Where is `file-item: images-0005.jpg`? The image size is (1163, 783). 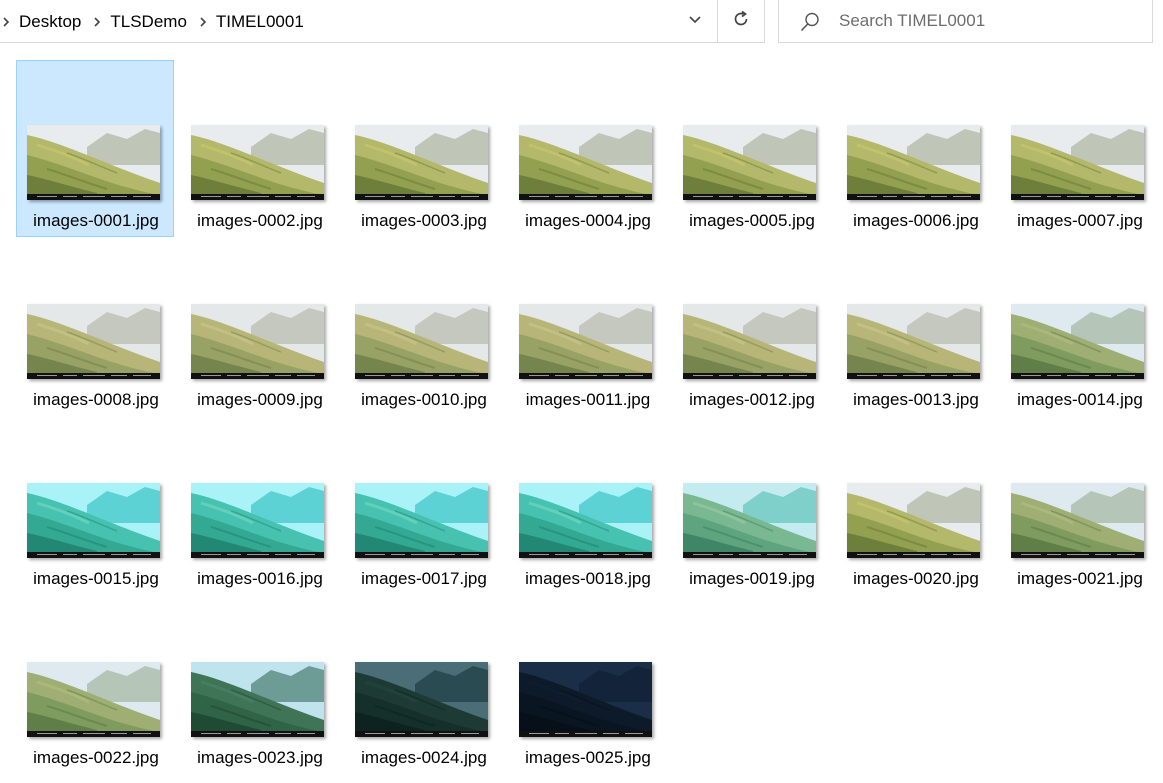 file-item: images-0005.jpg is located at coordinates (751, 148).